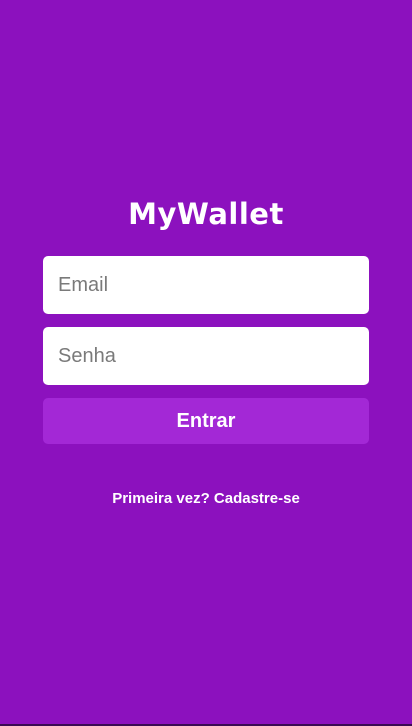 The width and height of the screenshot is (412, 726). Describe the element at coordinates (206, 421) in the screenshot. I see `login-button: Entrar` at that location.